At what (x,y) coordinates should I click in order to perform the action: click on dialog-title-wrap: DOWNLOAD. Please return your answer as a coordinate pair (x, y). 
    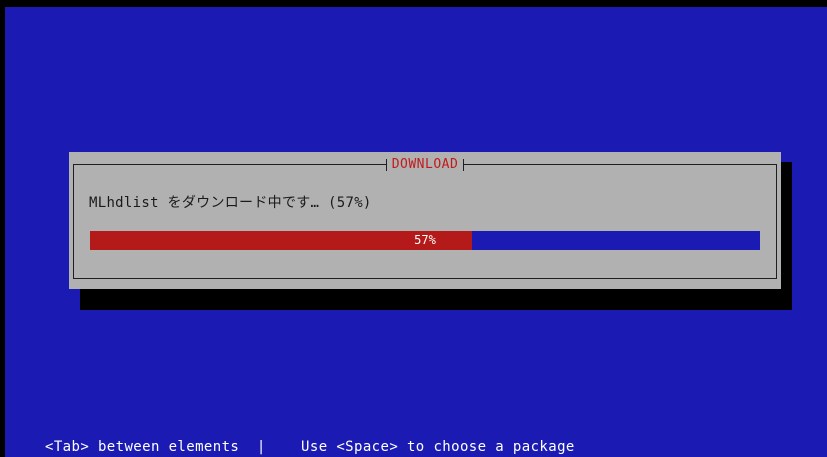
    Looking at the image, I should click on (425, 164).